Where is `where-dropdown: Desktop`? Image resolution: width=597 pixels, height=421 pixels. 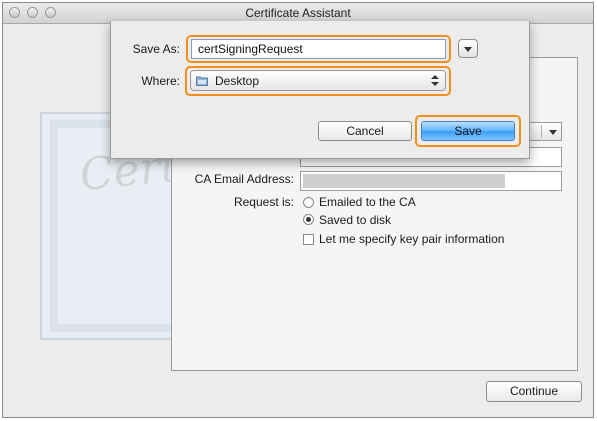
where-dropdown: Desktop is located at coordinates (318, 80).